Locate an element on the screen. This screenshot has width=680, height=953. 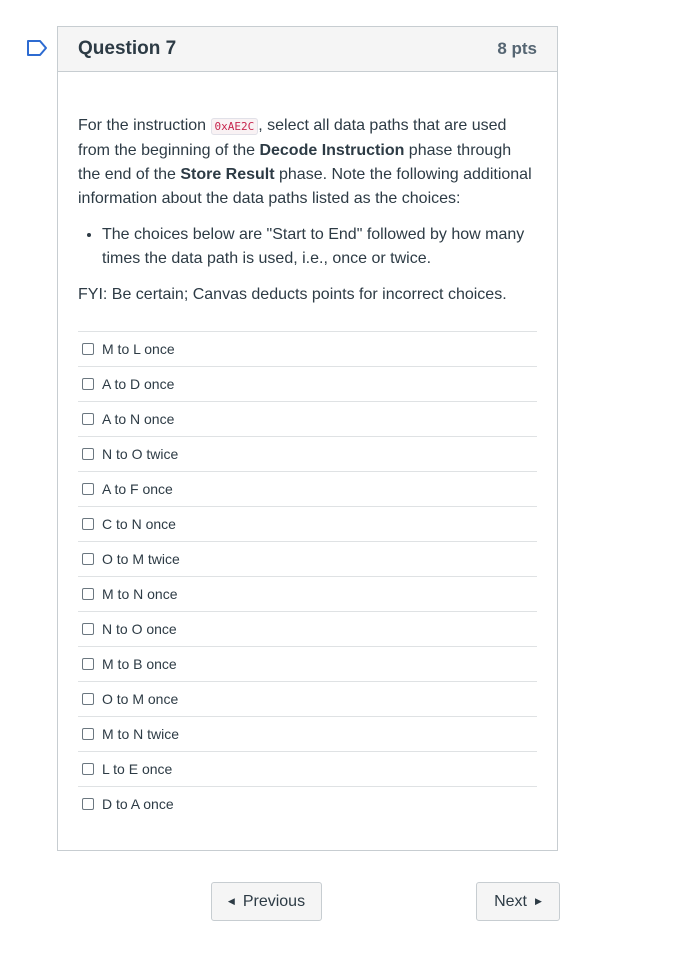
answer-option: C to N once is located at coordinates (307, 524).